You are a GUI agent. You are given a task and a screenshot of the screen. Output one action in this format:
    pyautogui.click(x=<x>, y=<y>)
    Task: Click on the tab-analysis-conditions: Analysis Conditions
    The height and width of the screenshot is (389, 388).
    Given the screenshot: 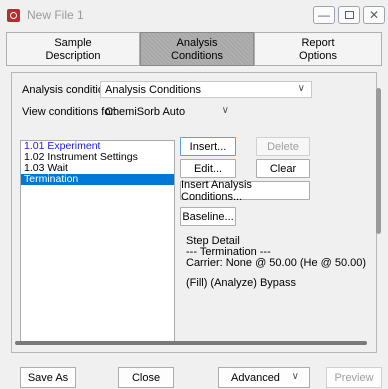 What is the action you would take?
    pyautogui.click(x=197, y=49)
    